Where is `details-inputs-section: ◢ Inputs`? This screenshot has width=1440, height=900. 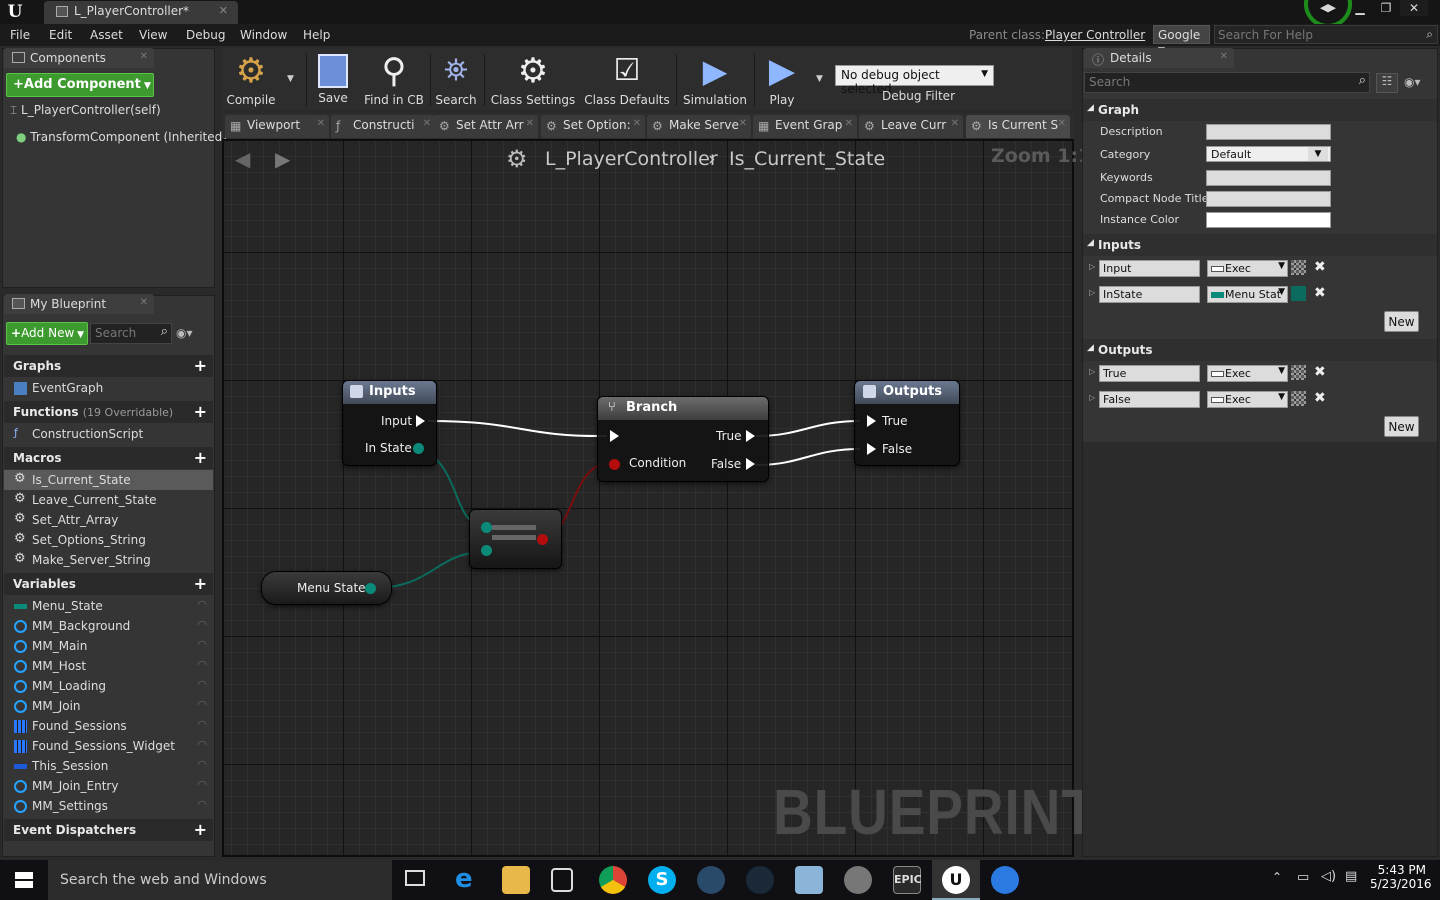 details-inputs-section: ◢ Inputs is located at coordinates (1260, 245).